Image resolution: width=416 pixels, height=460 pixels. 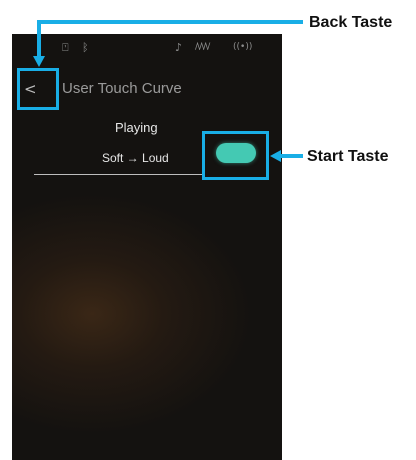 I want to click on mode-label: Playing, so click(x=136, y=127).